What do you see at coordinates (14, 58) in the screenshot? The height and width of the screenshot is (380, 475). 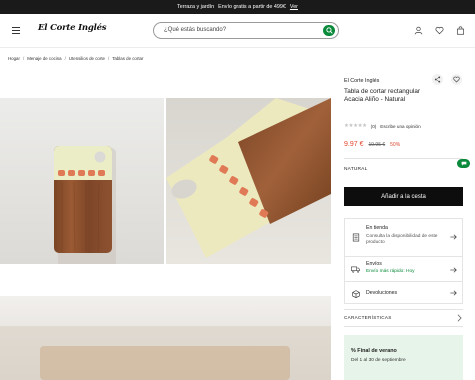 I see `breadcrumb-item: Hogar` at bounding box center [14, 58].